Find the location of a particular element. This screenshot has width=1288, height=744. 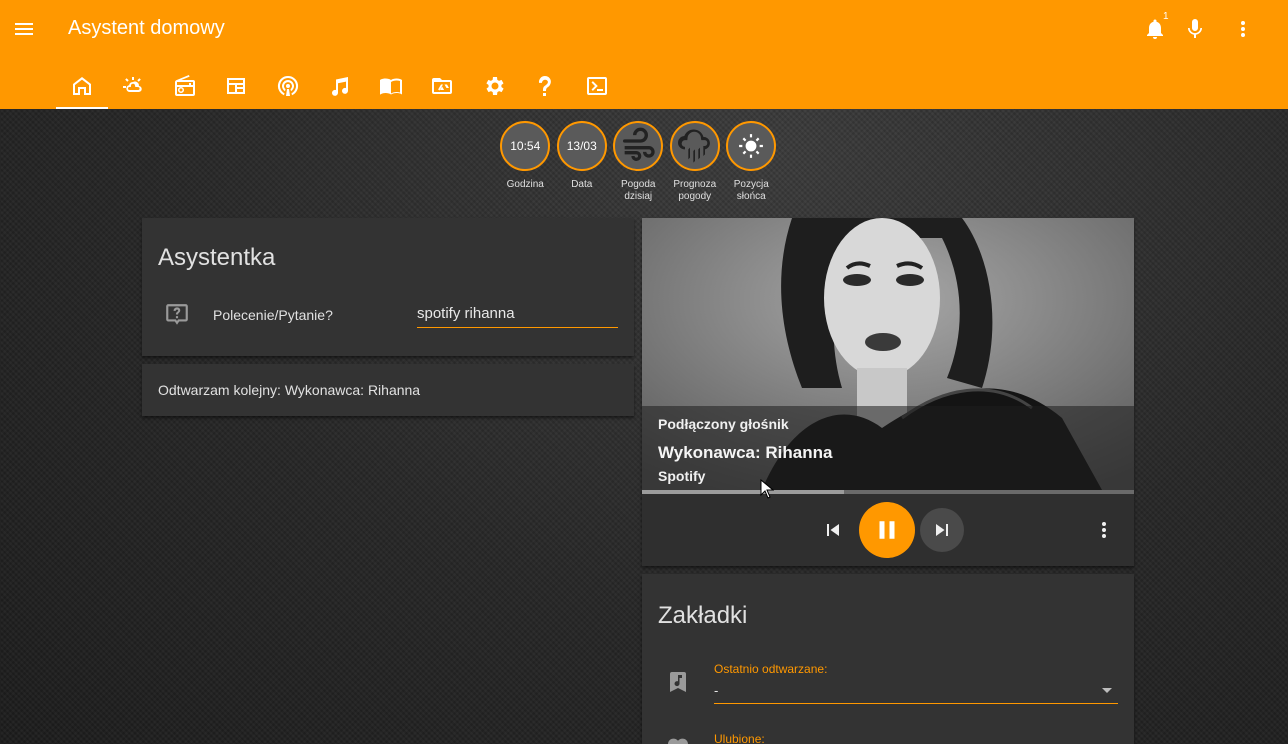

tab-music is located at coordinates (340, 85).